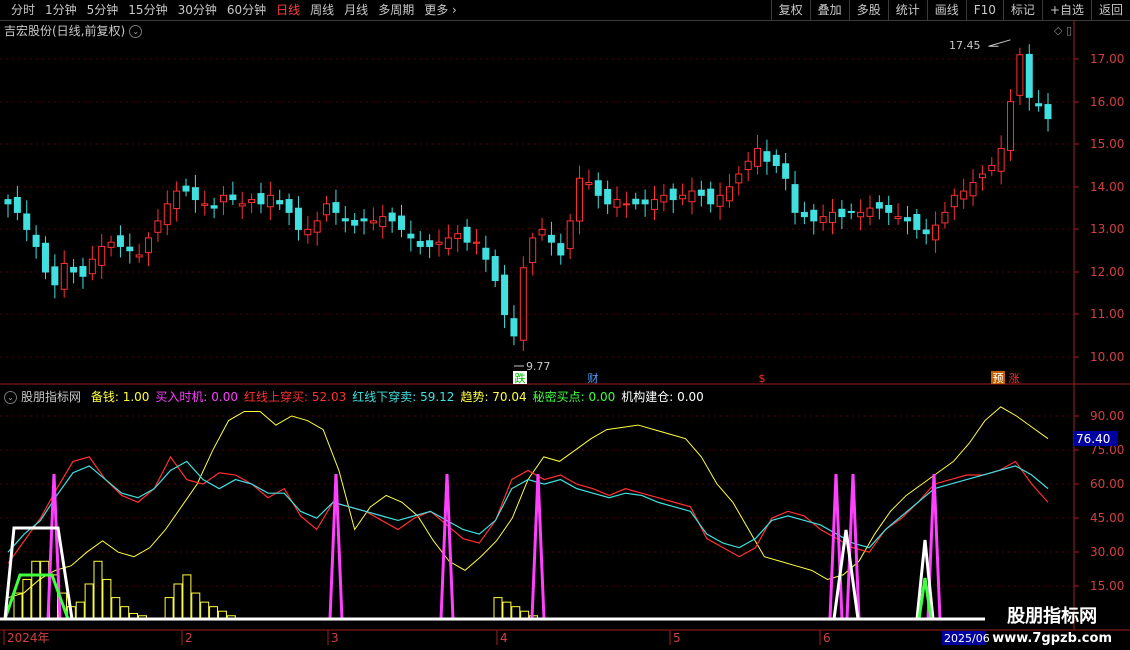 The height and width of the screenshot is (650, 1130). What do you see at coordinates (1107, 416) in the screenshot?
I see `indicator-axis-label: 90.00` at bounding box center [1107, 416].